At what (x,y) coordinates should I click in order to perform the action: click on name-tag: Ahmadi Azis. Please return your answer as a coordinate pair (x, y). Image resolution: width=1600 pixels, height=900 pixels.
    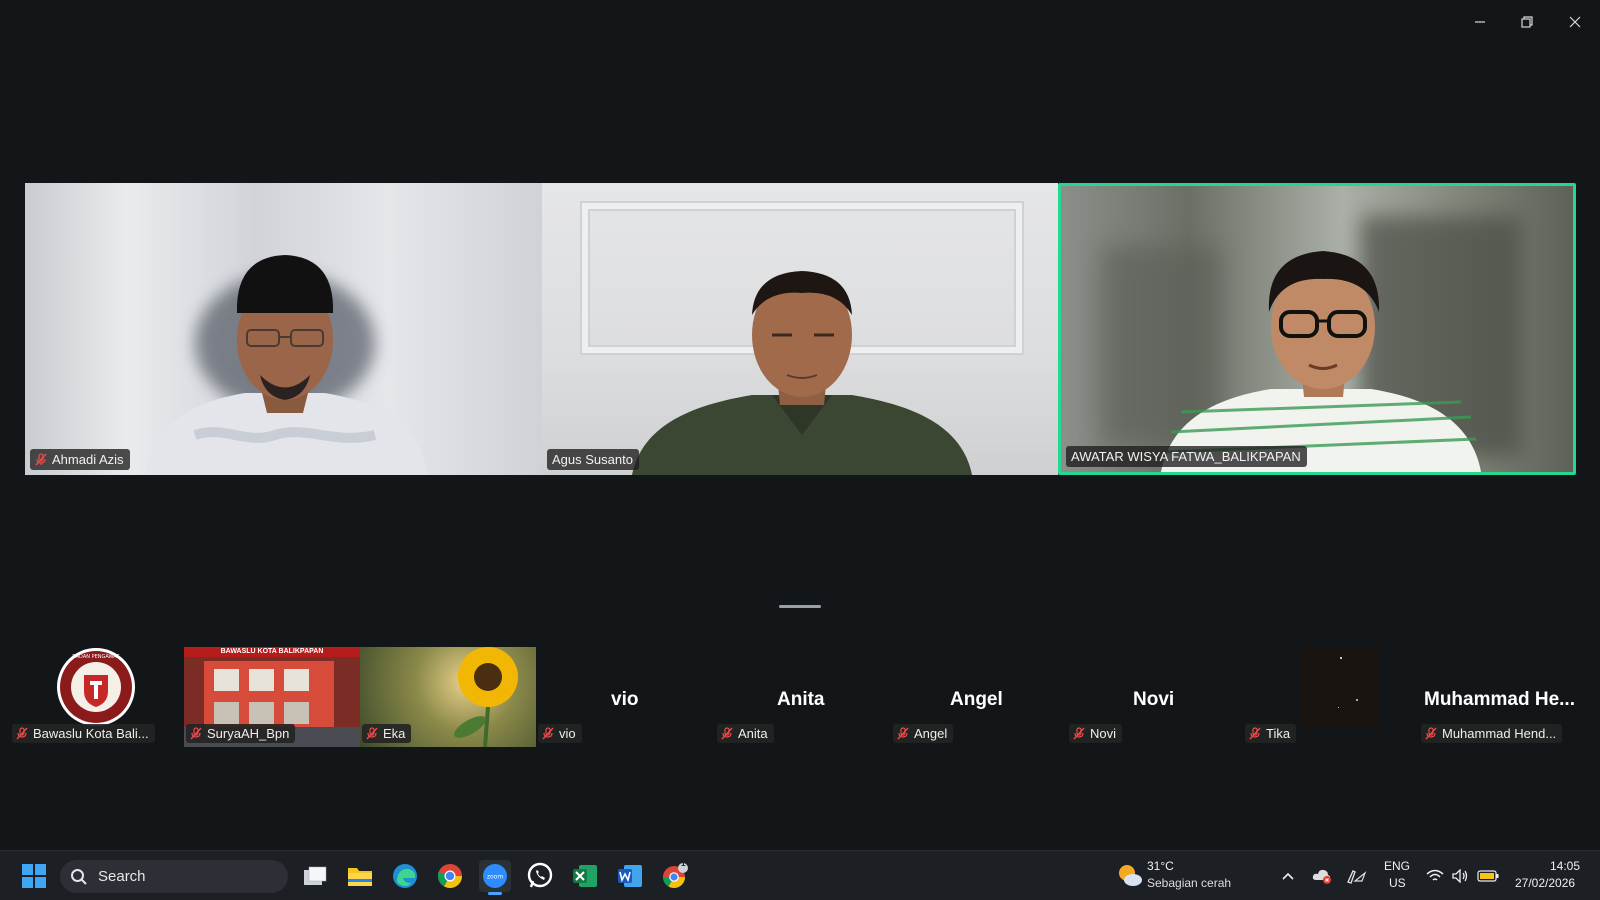
    Looking at the image, I should click on (80, 459).